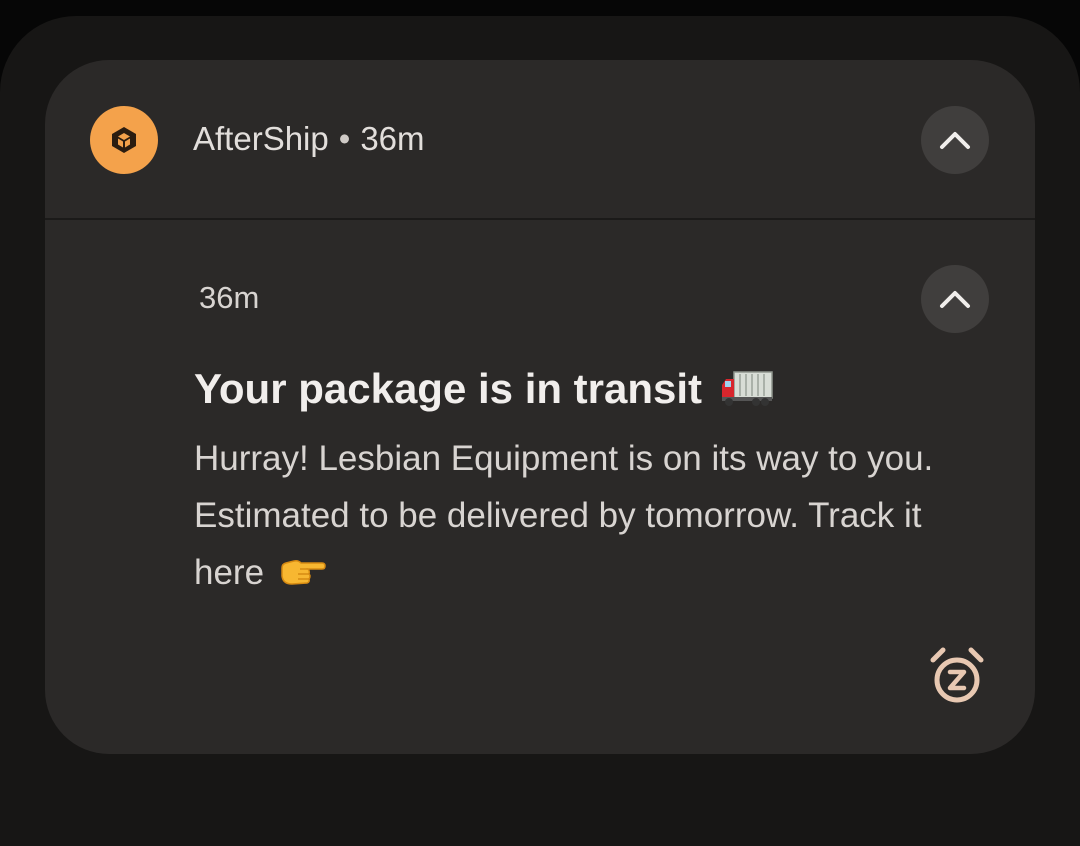  Describe the element at coordinates (448, 388) in the screenshot. I see `notification-title-text: Your package is in transit` at that location.